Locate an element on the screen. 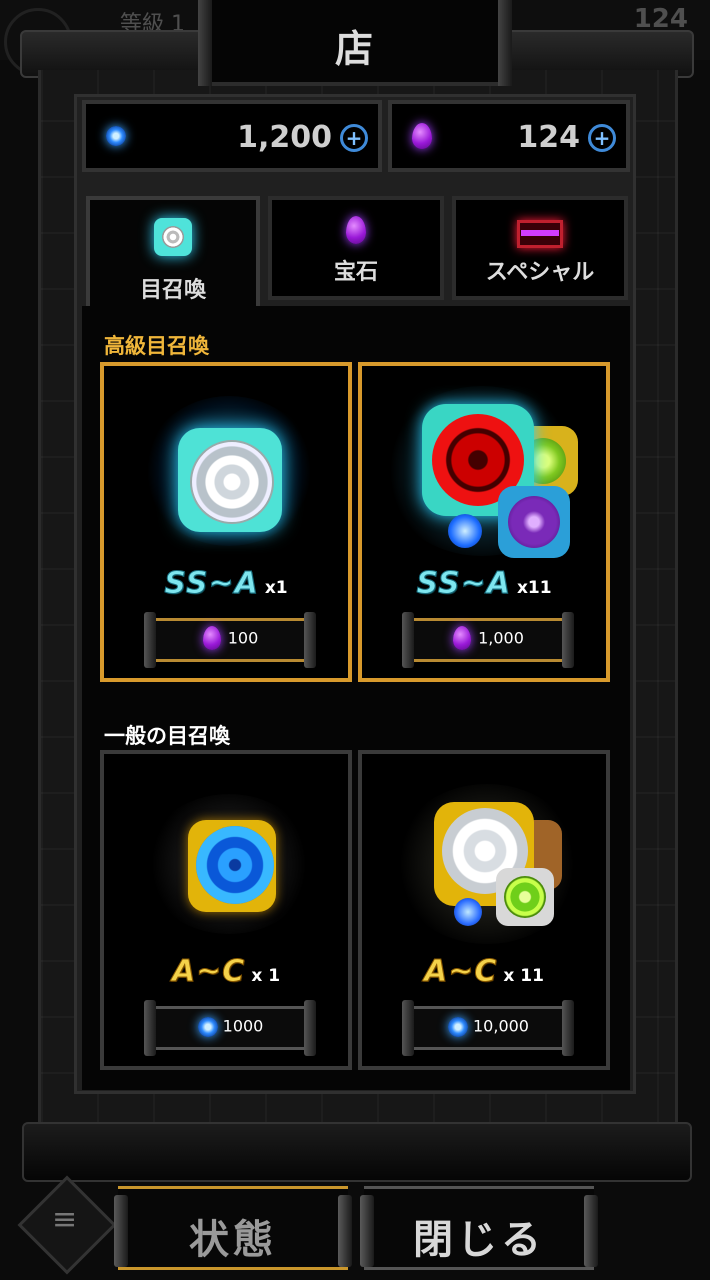 The width and height of the screenshot is (710, 1280). menu-icon: ≡ is located at coordinates (65, 1219).